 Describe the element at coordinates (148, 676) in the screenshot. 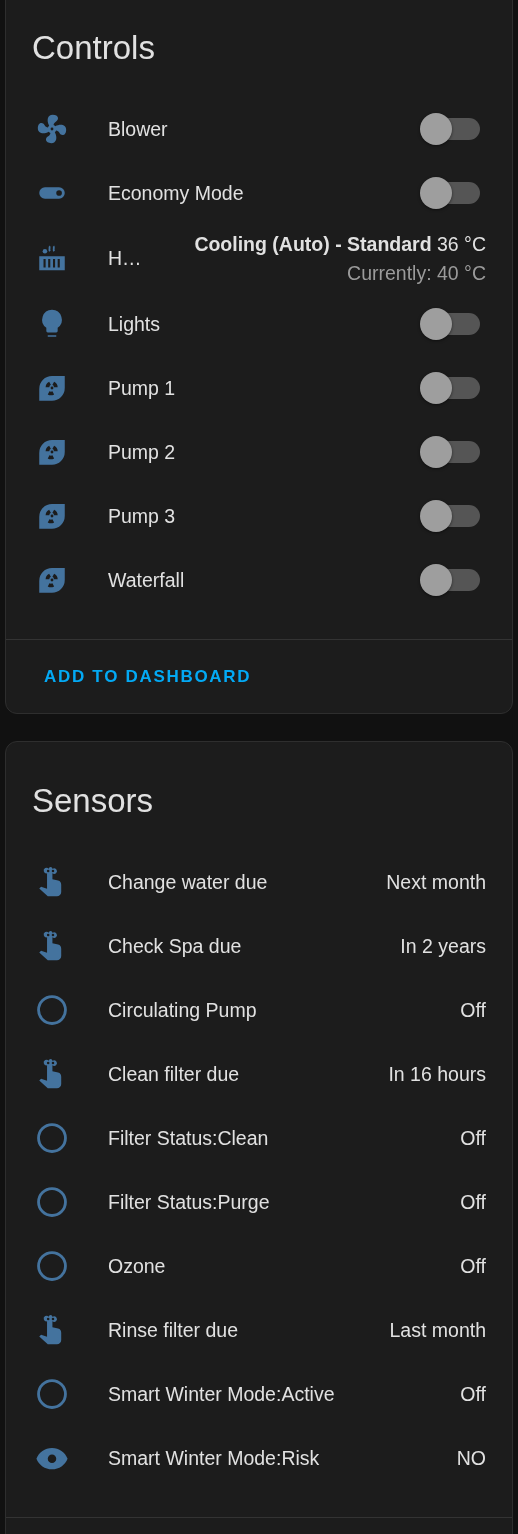

I see `add-to-dashboard-button: ADD TO DASHBOARD` at that location.